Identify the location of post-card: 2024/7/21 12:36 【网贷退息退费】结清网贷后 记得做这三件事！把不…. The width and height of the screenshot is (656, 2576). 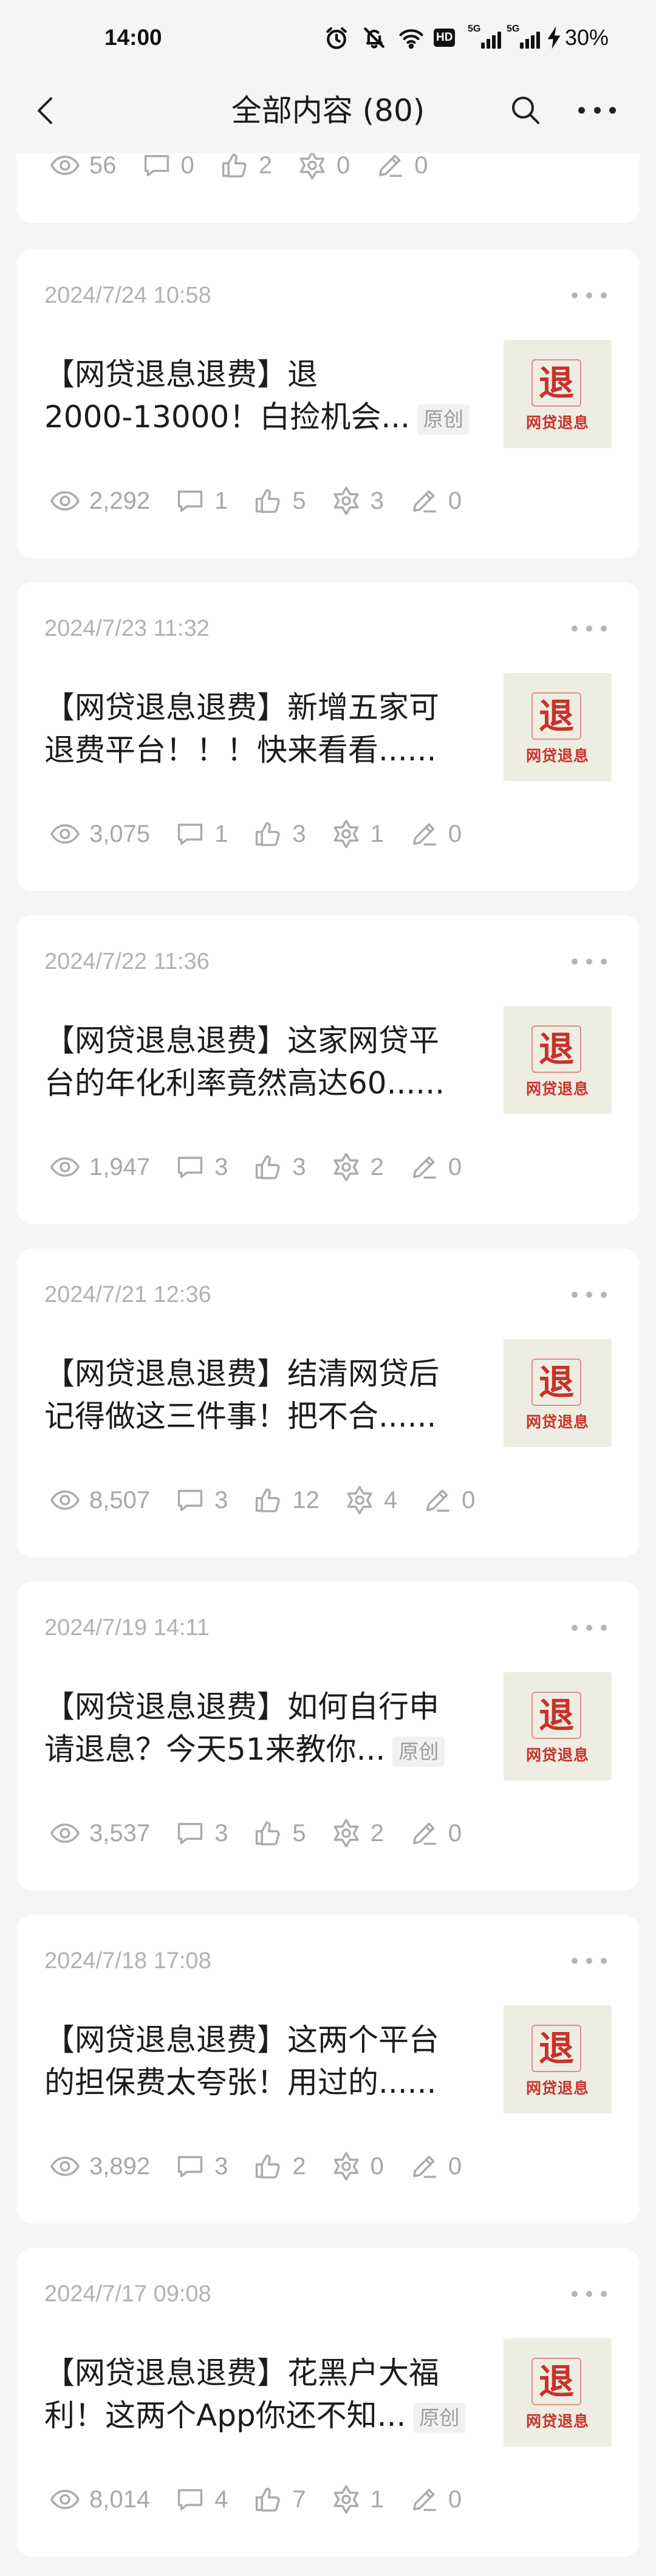
(328, 1402).